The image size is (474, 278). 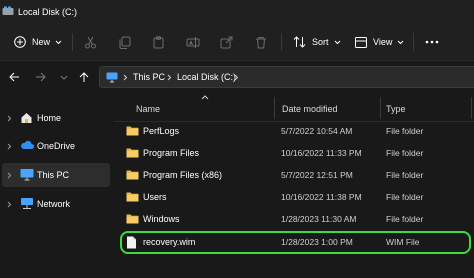 I want to click on copy-button, so click(x=124, y=42).